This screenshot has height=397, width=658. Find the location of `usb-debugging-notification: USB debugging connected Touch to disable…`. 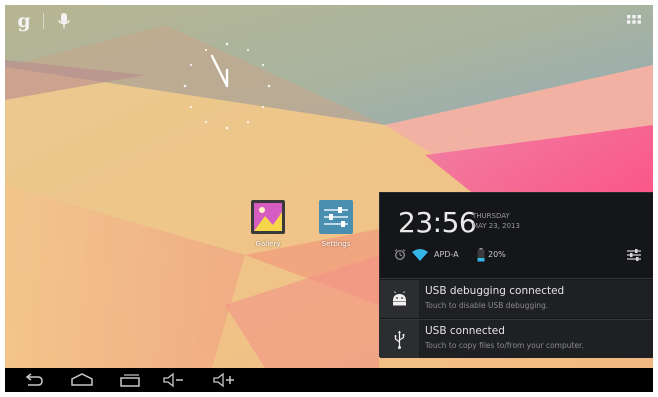

usb-debugging-notification: USB debugging connected Touch to disable… is located at coordinates (516, 299).